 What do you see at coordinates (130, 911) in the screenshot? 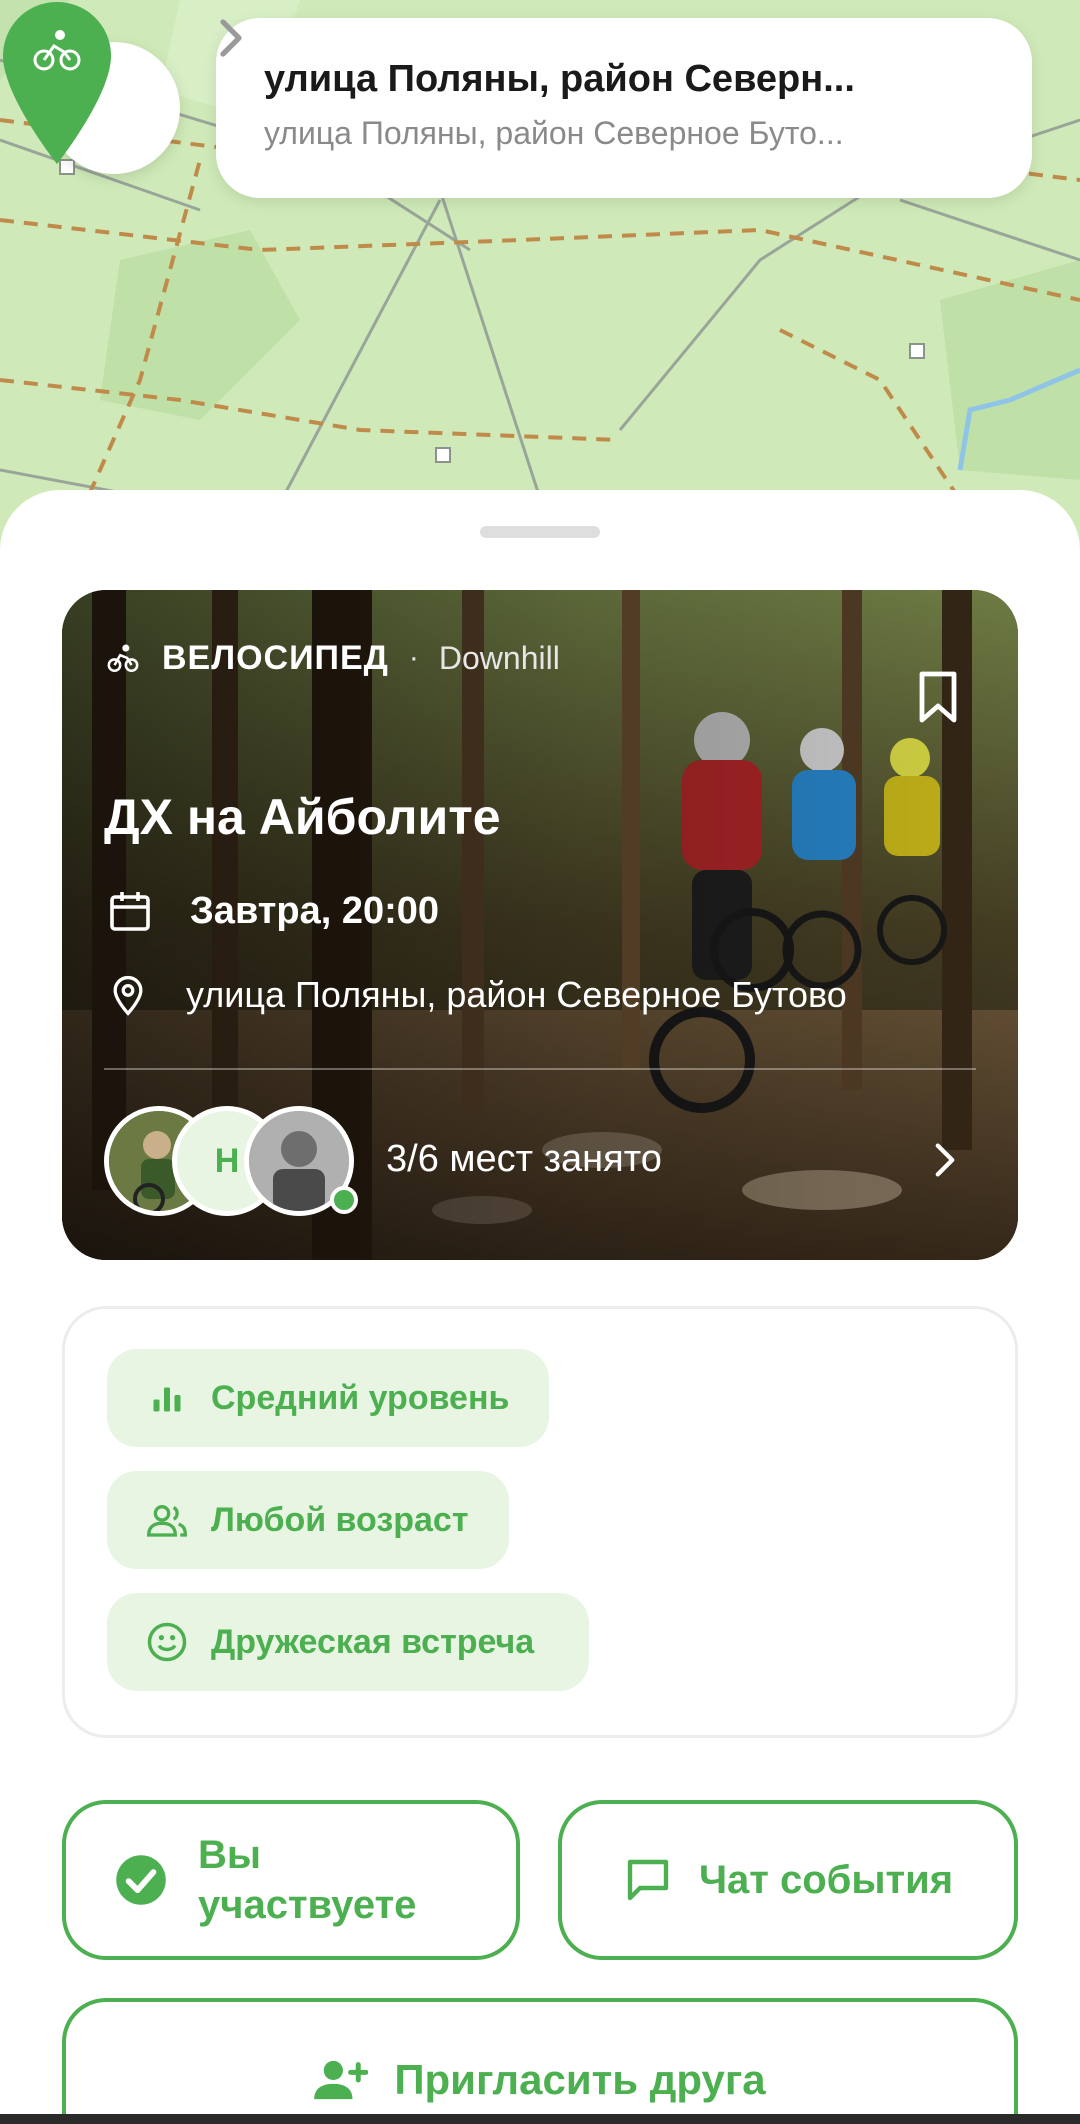
I see `calendar-icon` at bounding box center [130, 911].